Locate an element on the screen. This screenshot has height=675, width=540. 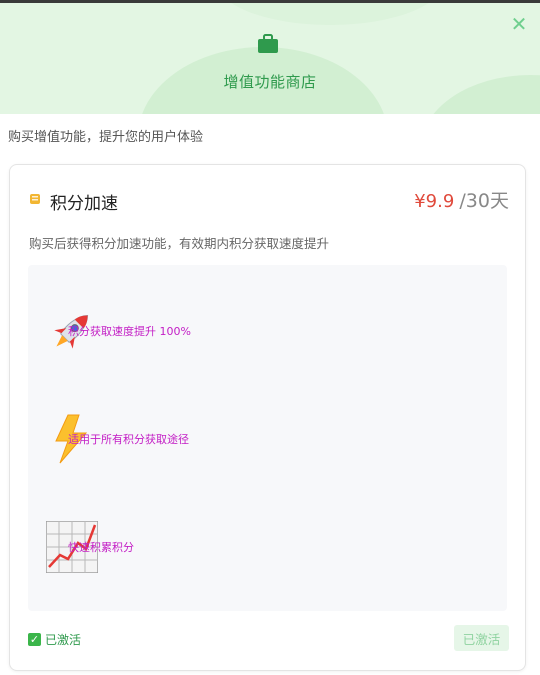
product-description: 购买后获得积分加速功能，有效期内积分获取速度提升 is located at coordinates (179, 243).